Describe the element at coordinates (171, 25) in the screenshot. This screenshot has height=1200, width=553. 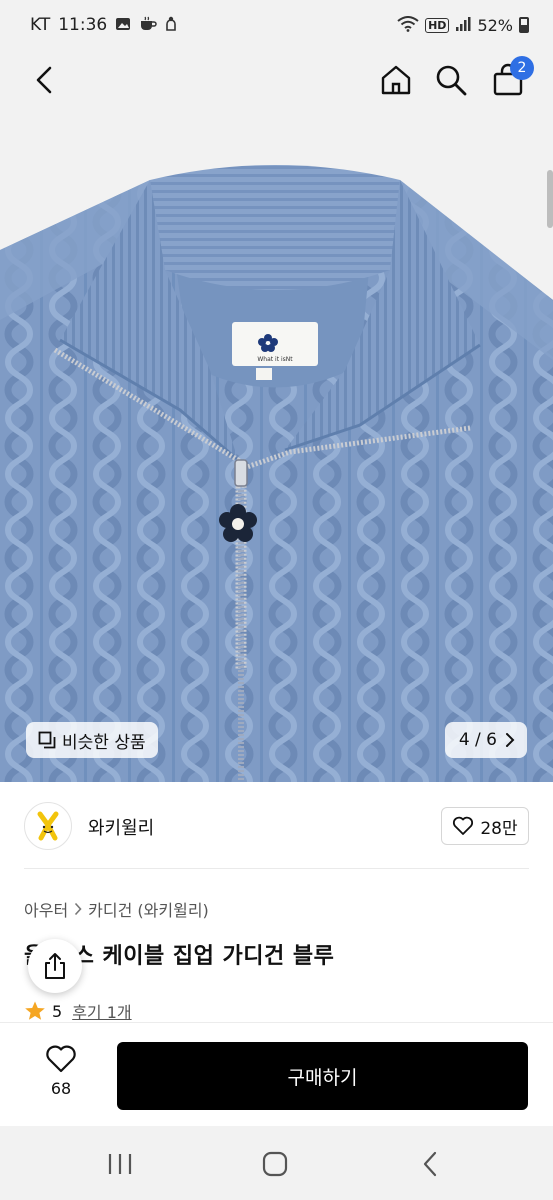
I see `person-notification-icon` at that location.